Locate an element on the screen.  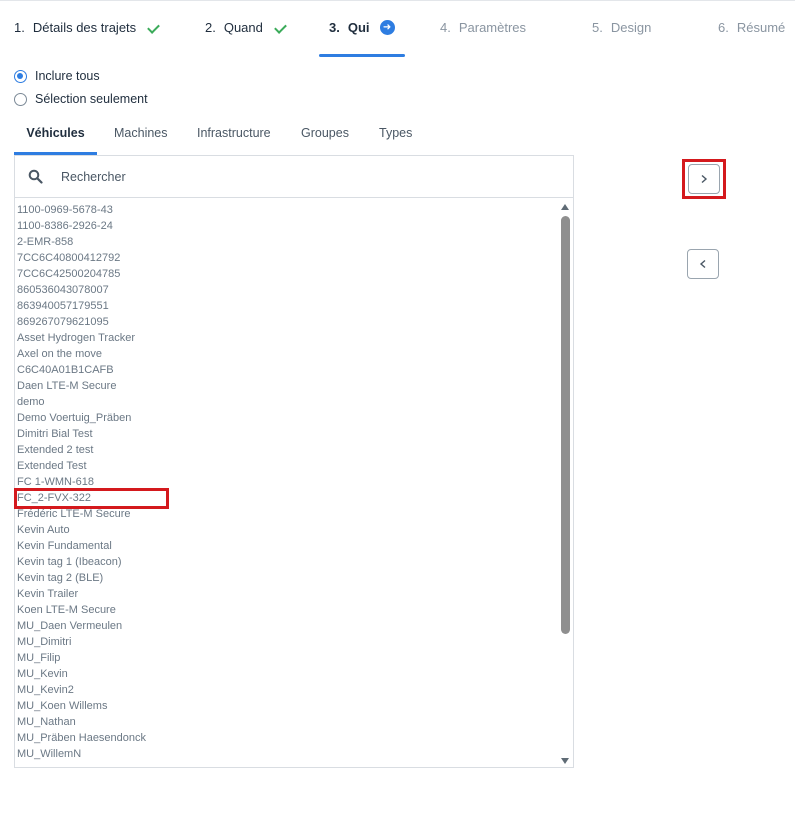
search-icon is located at coordinates (38, 177).